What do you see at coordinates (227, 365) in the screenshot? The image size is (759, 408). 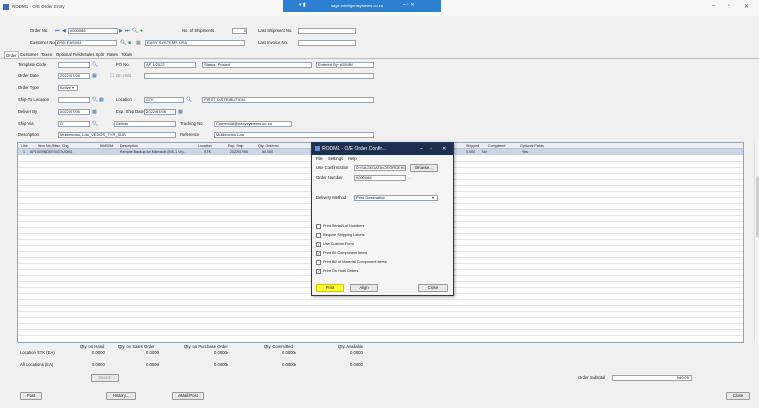 I see `all-on-po-info-icon: ●` at bounding box center [227, 365].